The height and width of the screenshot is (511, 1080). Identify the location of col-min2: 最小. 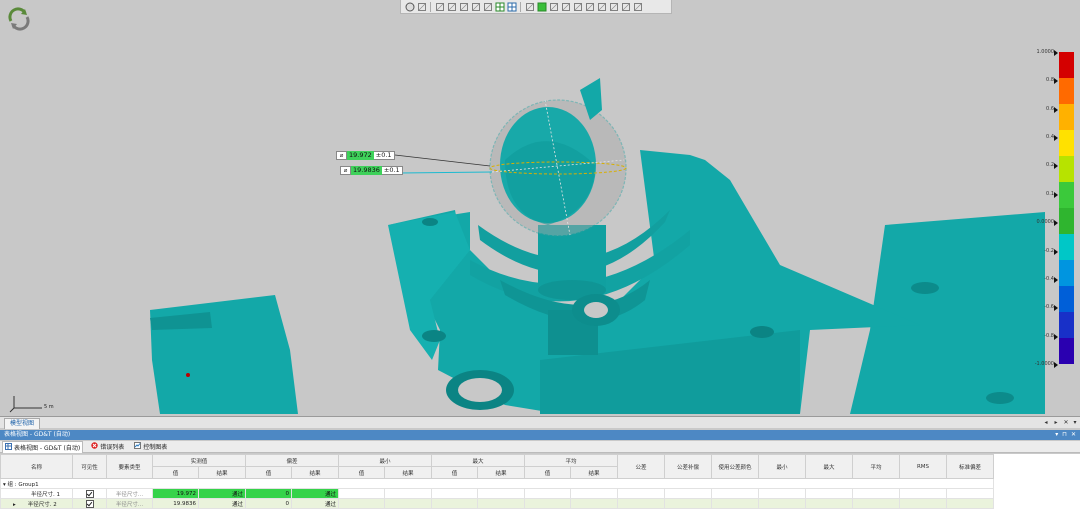
(782, 466).